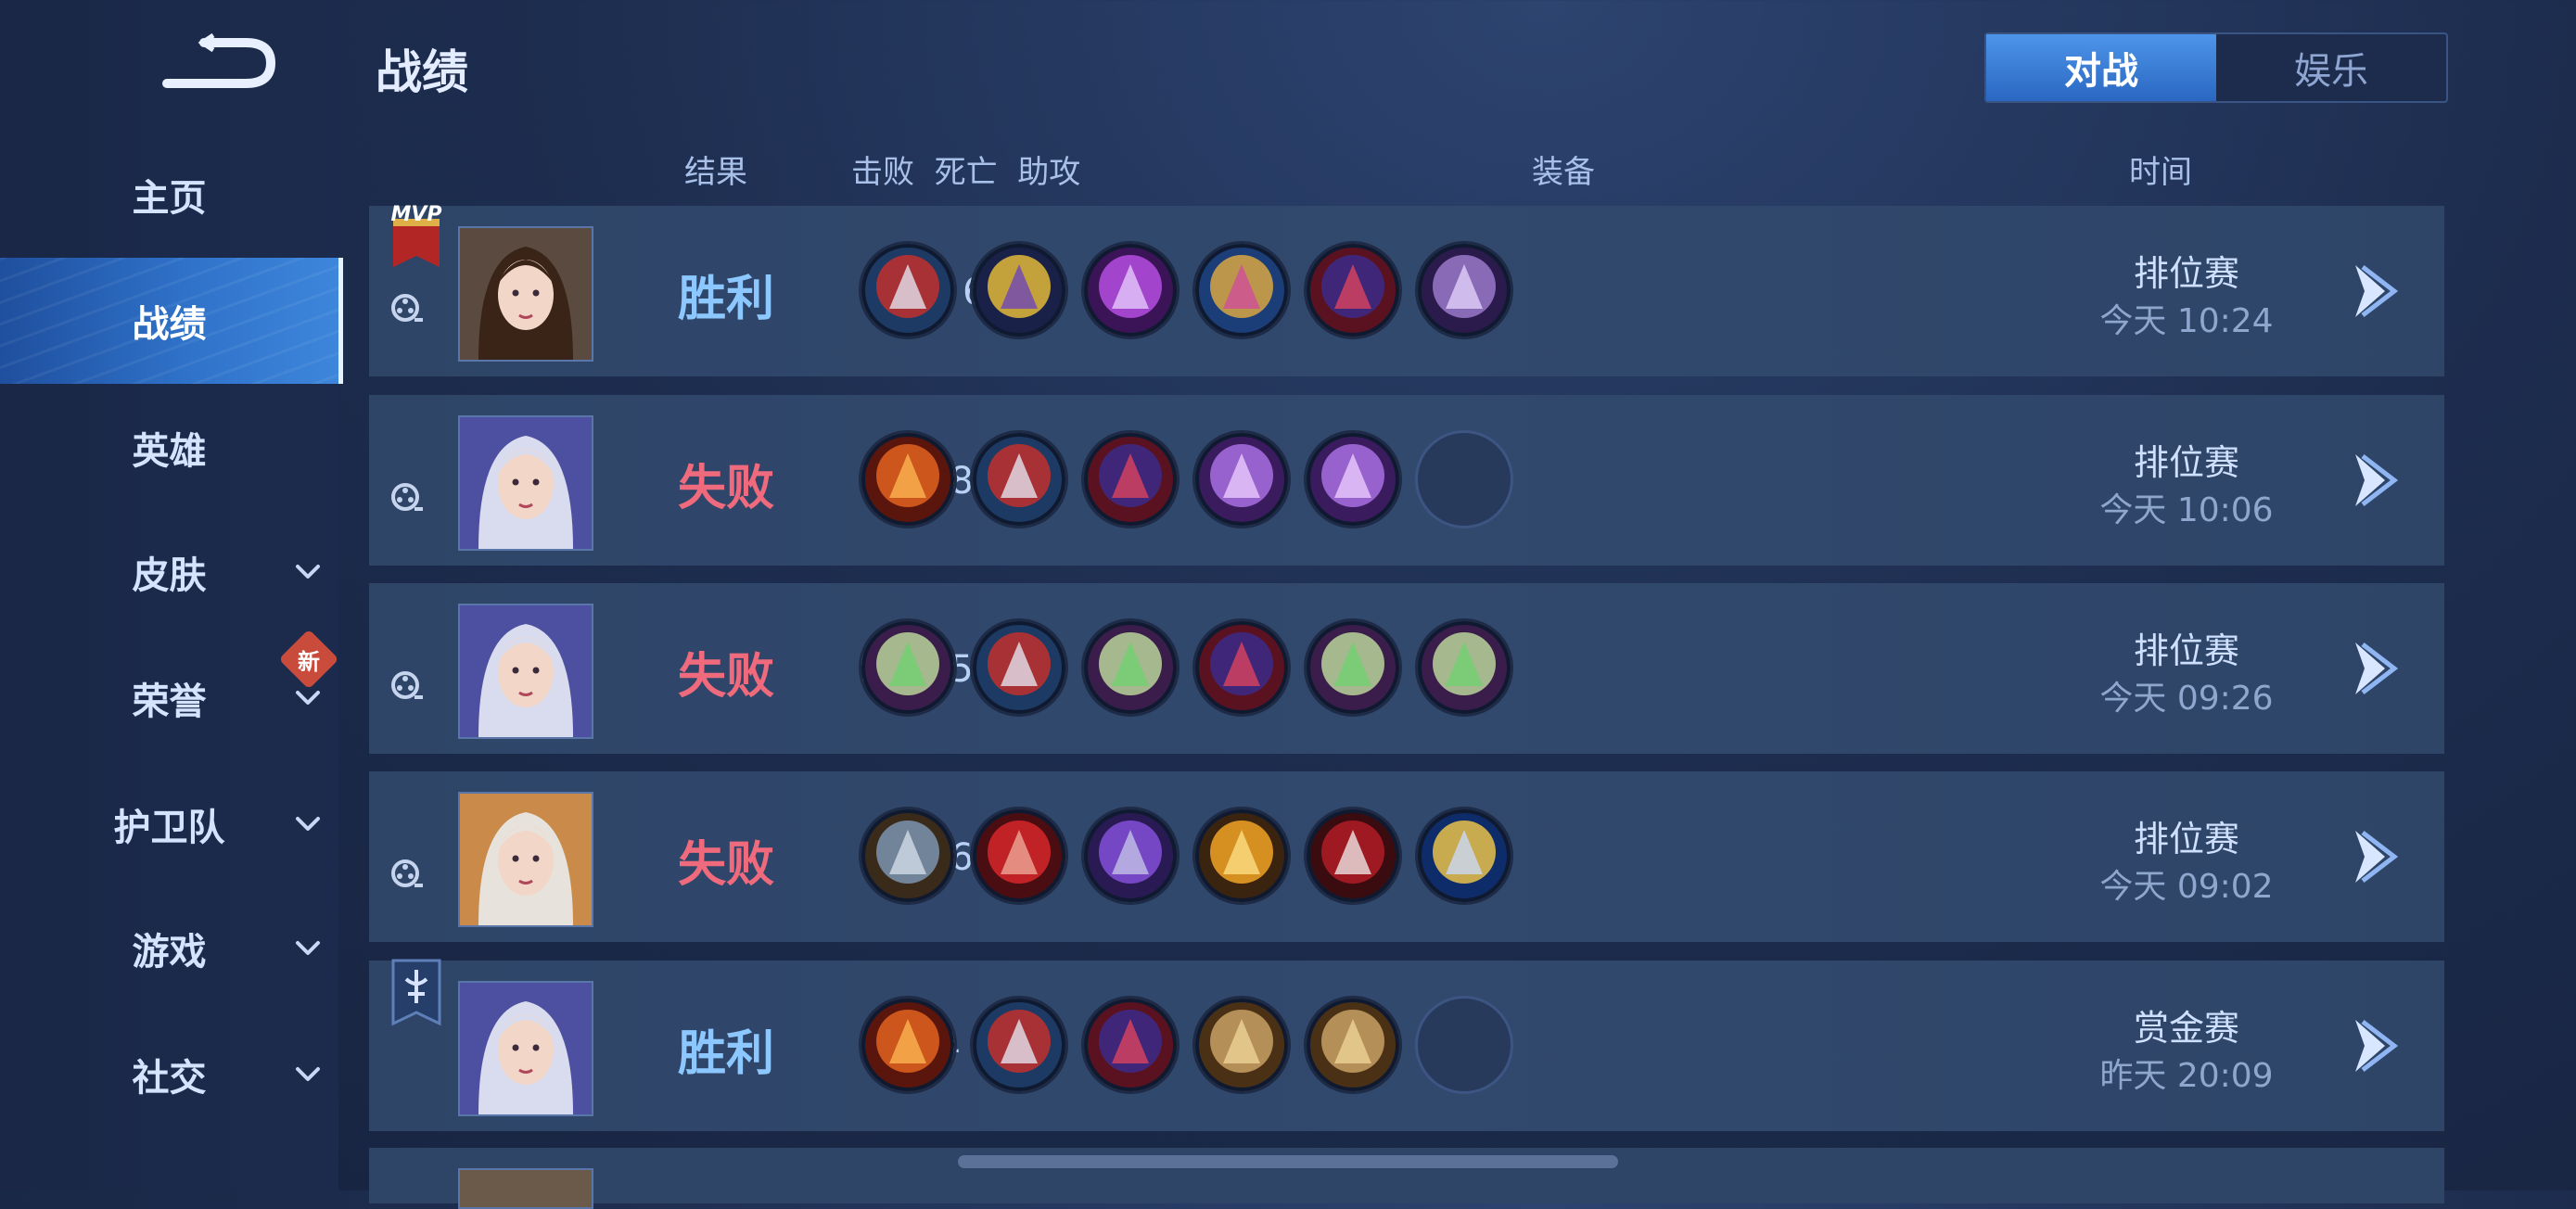 The height and width of the screenshot is (1209, 2576). I want to click on mode-toggle: 对战 娱乐, so click(2216, 67).